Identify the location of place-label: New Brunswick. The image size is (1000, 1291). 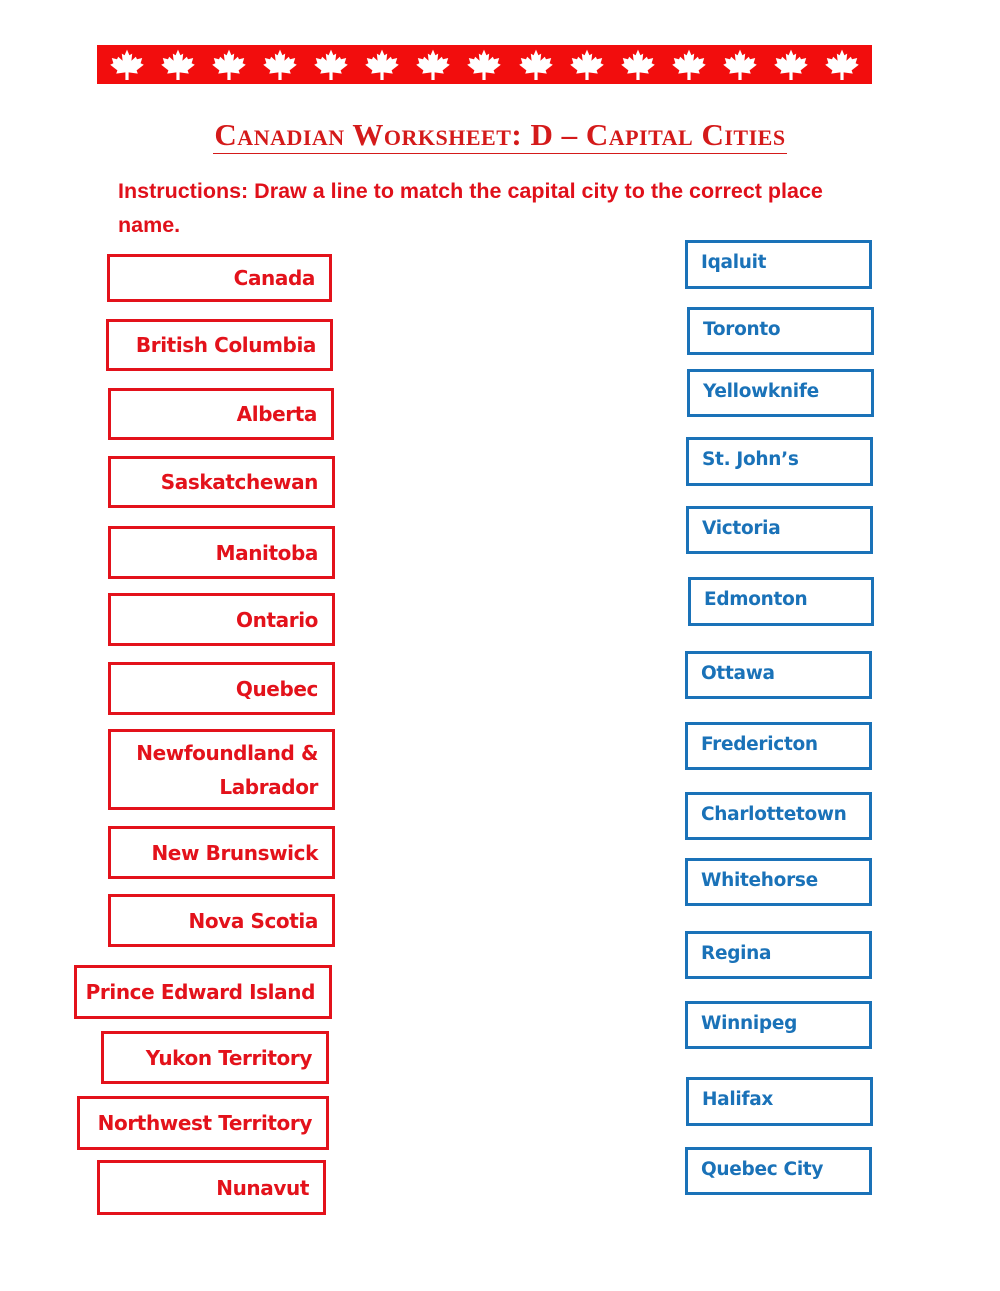
(234, 852).